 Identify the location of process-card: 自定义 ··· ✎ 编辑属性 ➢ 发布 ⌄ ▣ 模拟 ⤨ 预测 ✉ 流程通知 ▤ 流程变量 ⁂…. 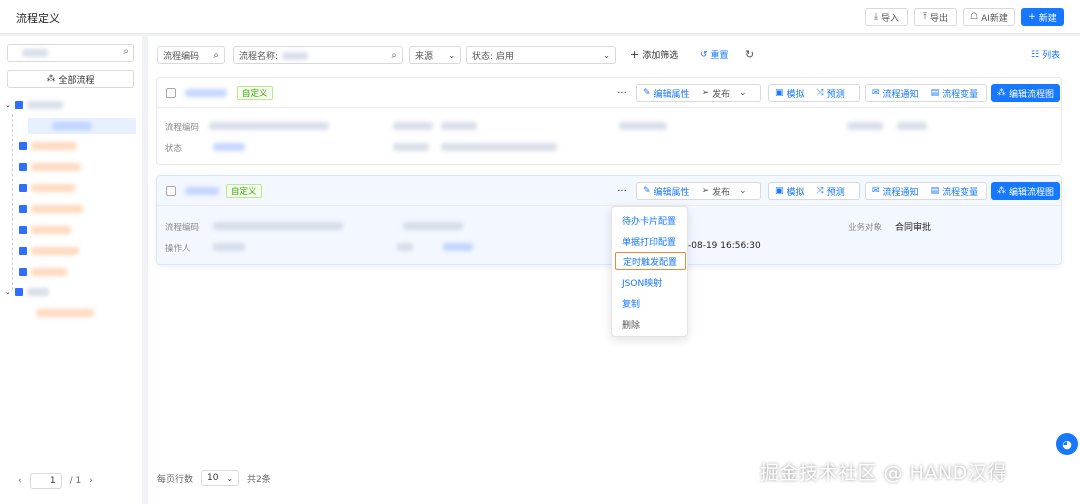
(609, 121).